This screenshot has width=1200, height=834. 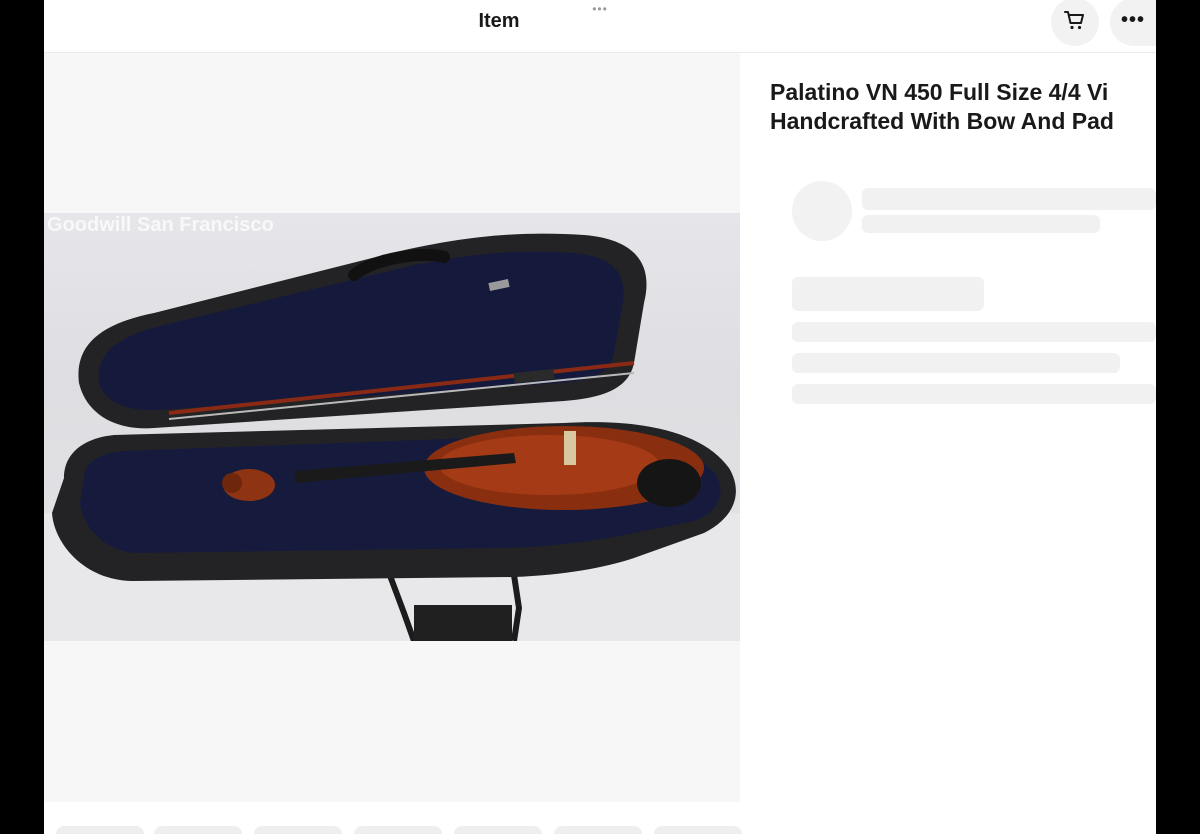 I want to click on seller-avatar-placeholder, so click(x=822, y=211).